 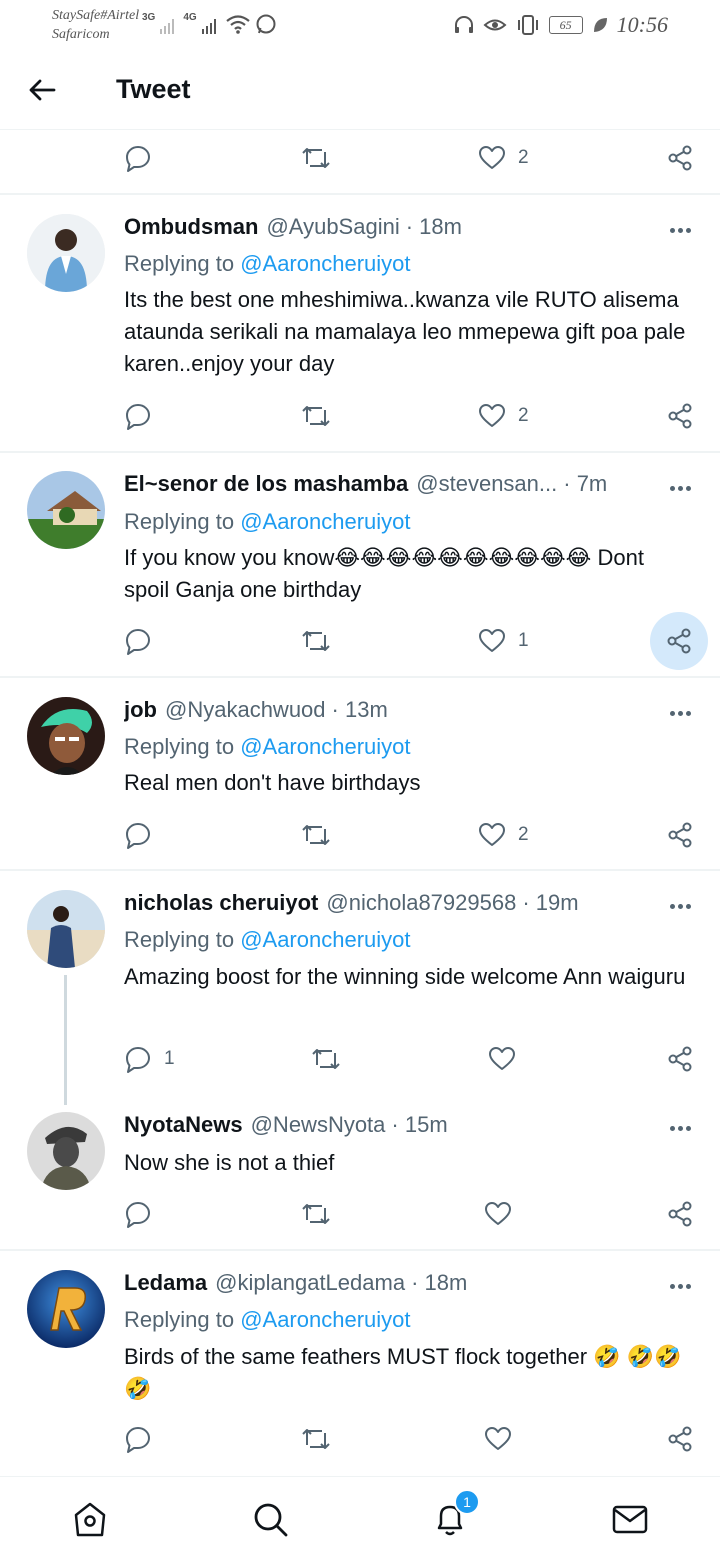 I want to click on nav-messages, so click(x=630, y=1519).